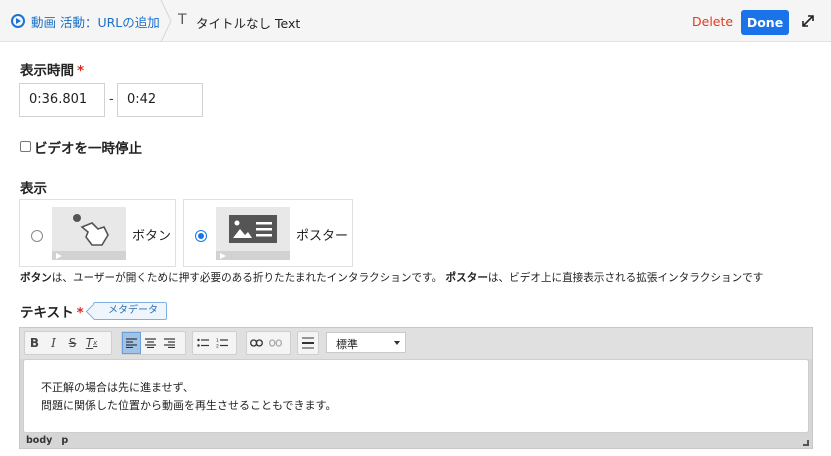  Describe the element at coordinates (47, 313) in the screenshot. I see `text-label-text: テキスト` at that location.